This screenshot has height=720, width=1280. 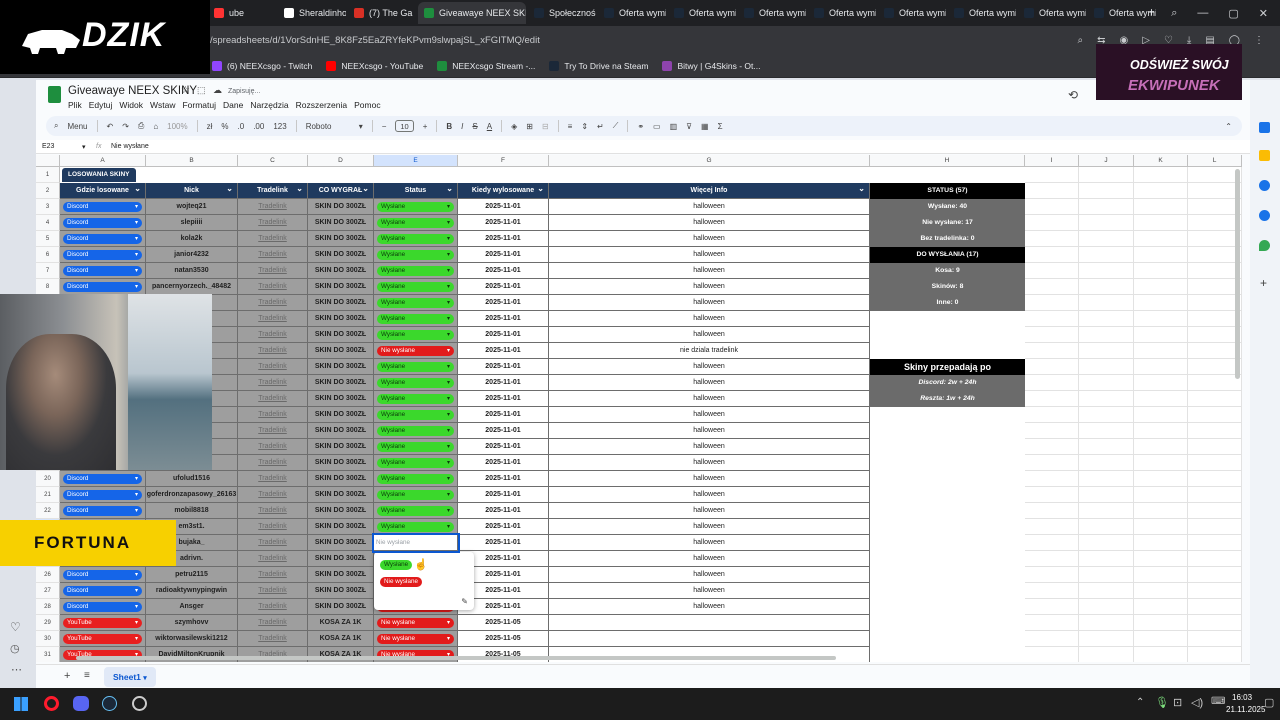 What do you see at coordinates (401, 582) in the screenshot?
I see `dropdown-option-not-sent: Nie wysłane` at bounding box center [401, 582].